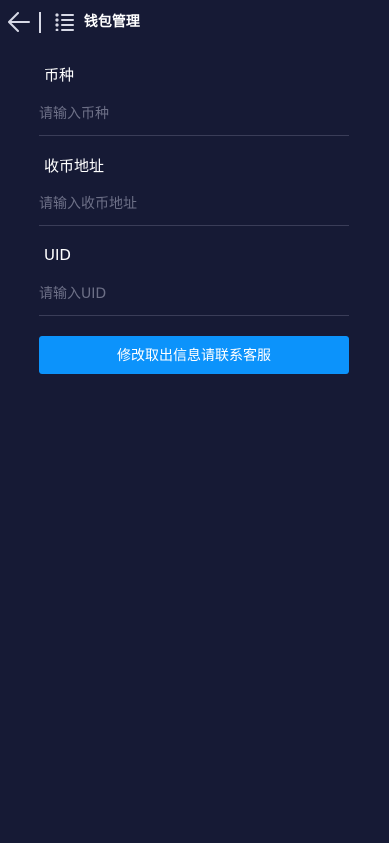 The height and width of the screenshot is (846, 389). Describe the element at coordinates (194, 204) in the screenshot. I see `address-input` at that location.